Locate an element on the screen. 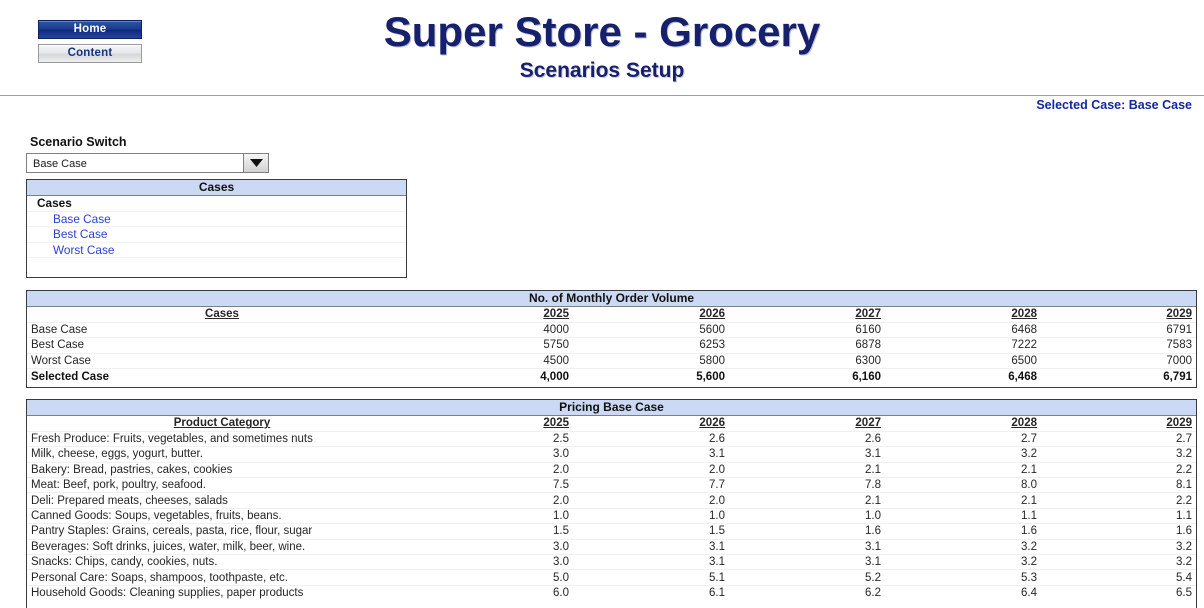 This screenshot has height=608, width=1204. cell-milk-cheese-eggs-yogurt-butter-2029: 3.2 is located at coordinates (1118, 454).